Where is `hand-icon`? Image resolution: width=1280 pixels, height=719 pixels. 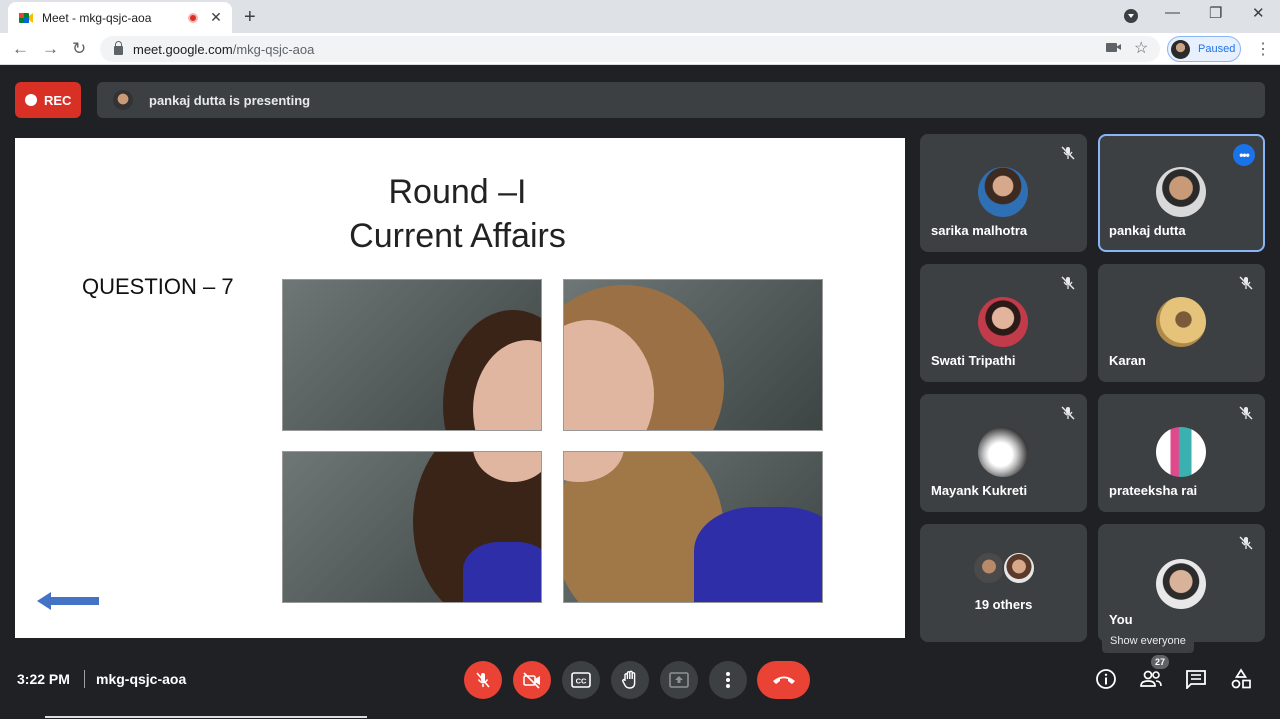 hand-icon is located at coordinates (629, 679).